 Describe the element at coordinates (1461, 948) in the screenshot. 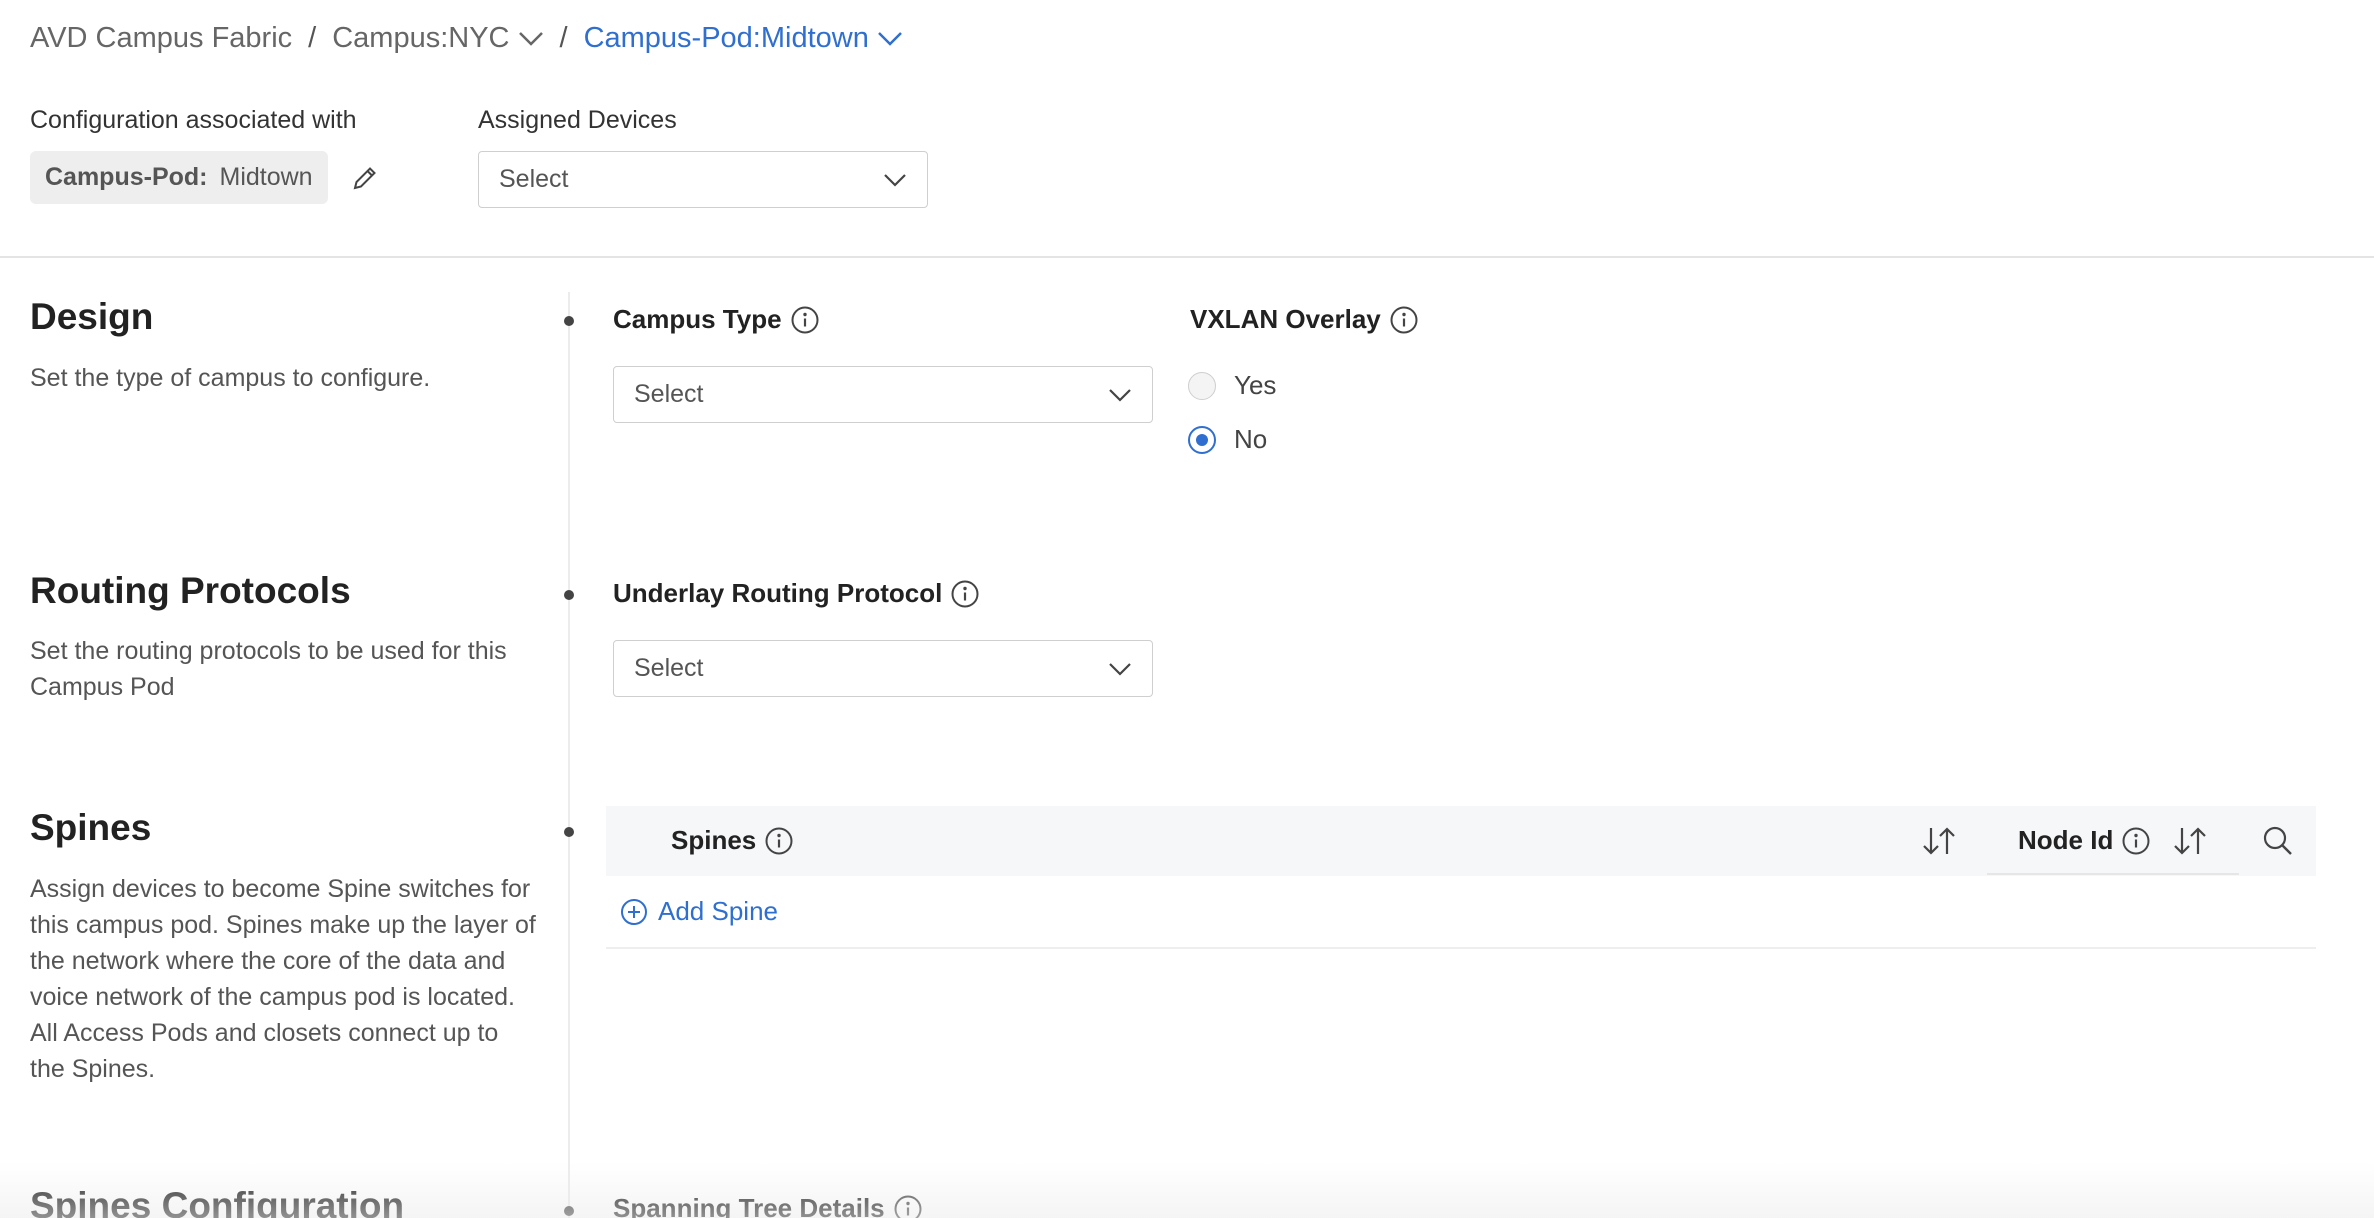

I see `spines-table-divider` at that location.